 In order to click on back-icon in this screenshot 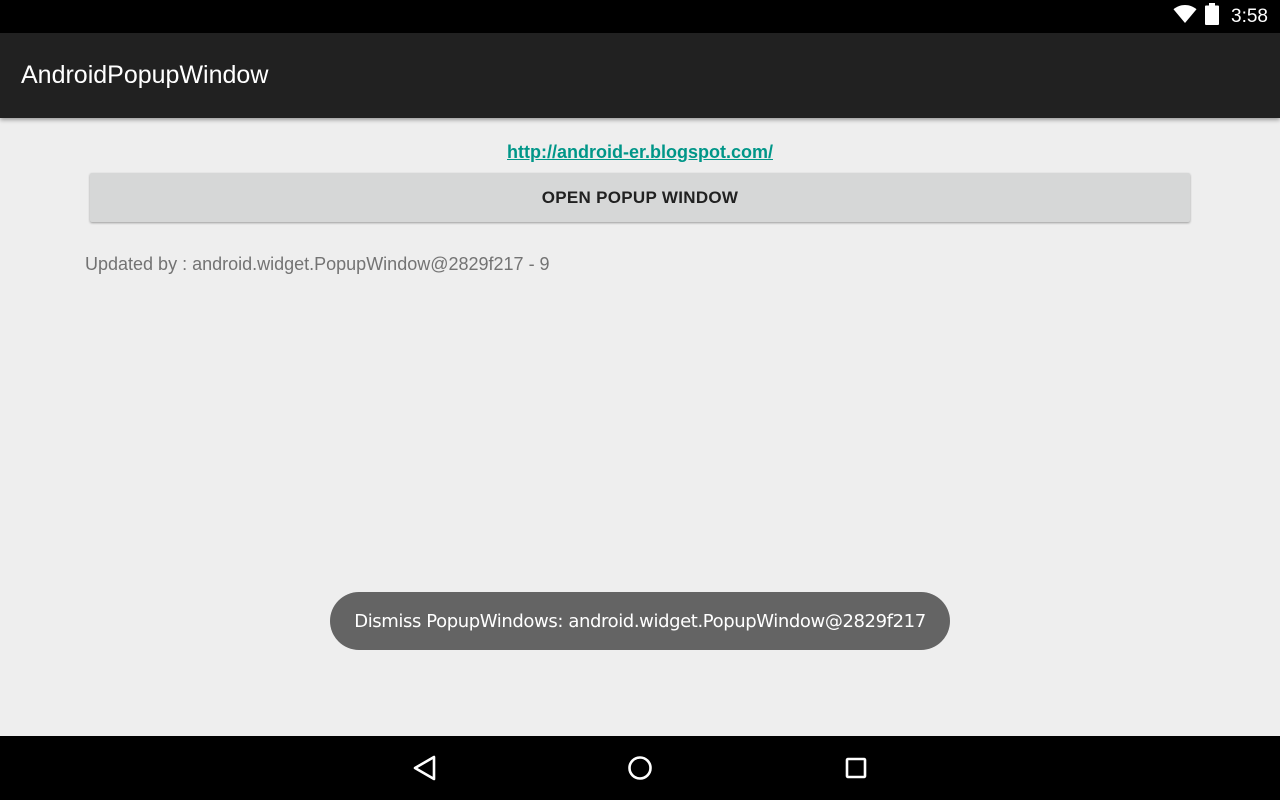, I will do `click(424, 768)`.